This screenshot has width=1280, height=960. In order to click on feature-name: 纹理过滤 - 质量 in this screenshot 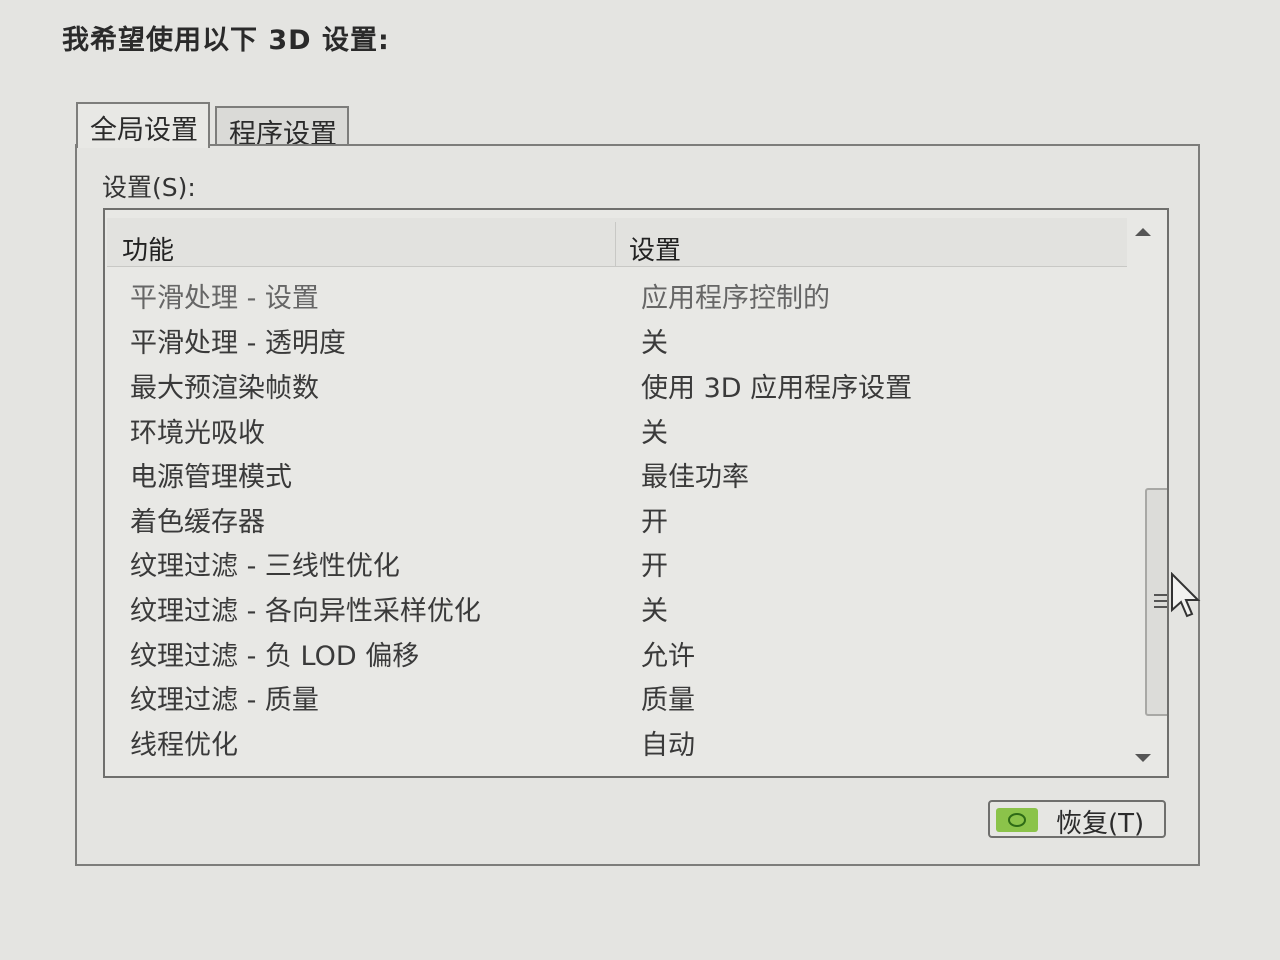, I will do `click(224, 700)`.